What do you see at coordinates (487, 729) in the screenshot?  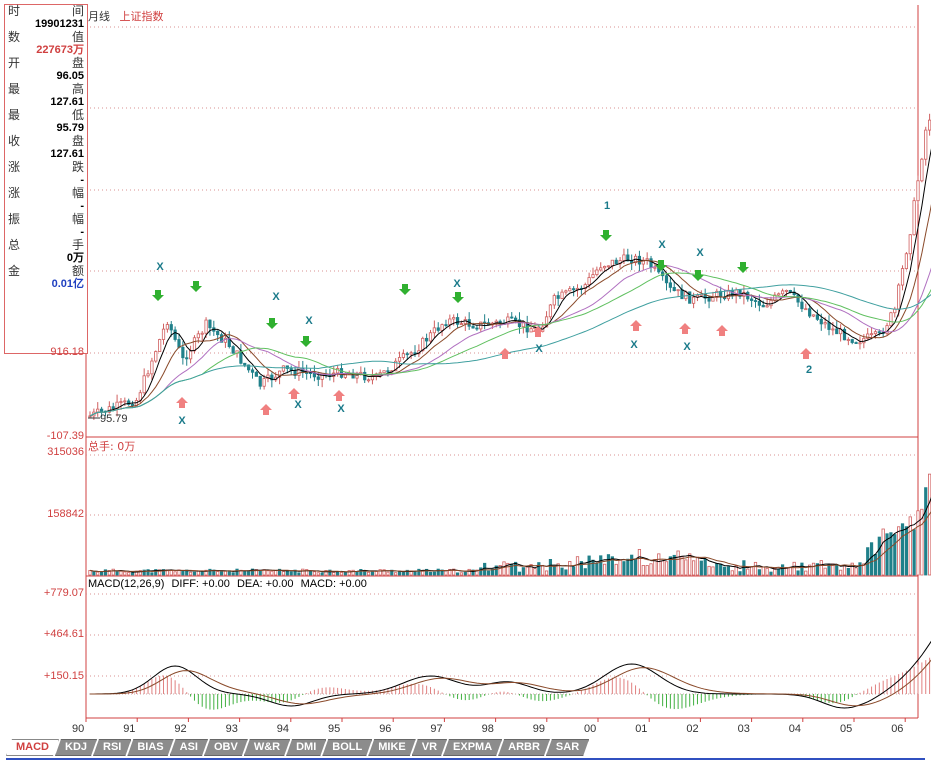 I see `x-axis-label: 98` at bounding box center [487, 729].